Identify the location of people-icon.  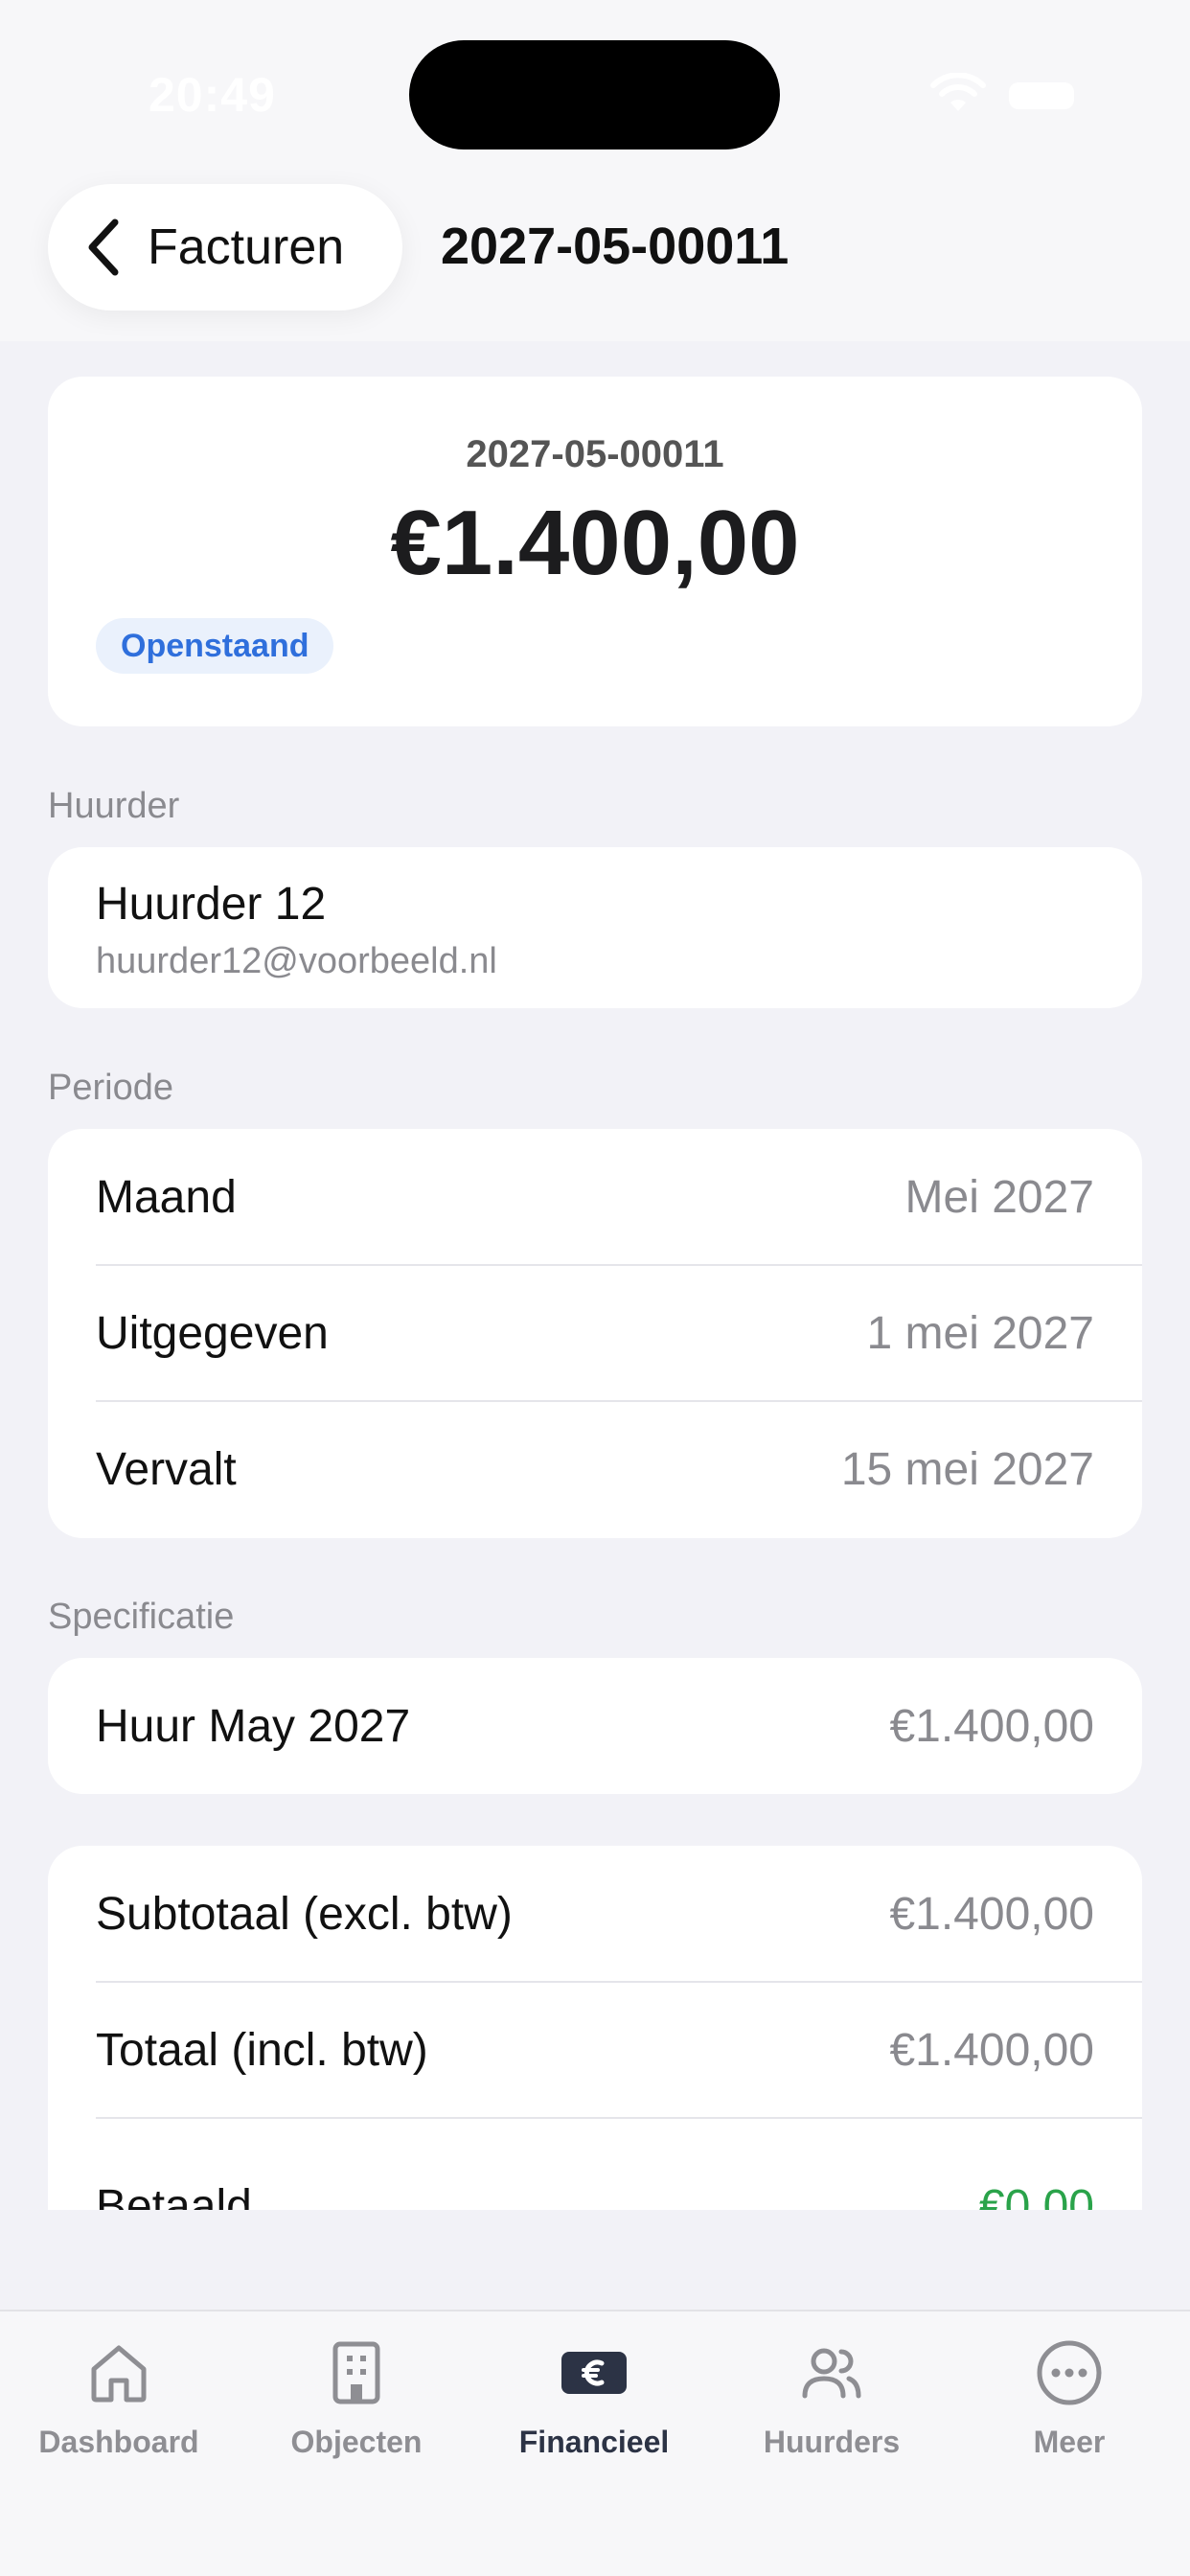
(832, 2373).